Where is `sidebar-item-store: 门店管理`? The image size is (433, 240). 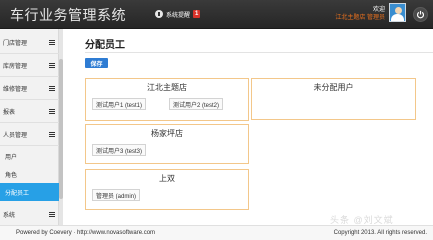
sidebar-item-store: 门店管理 is located at coordinates (29, 43).